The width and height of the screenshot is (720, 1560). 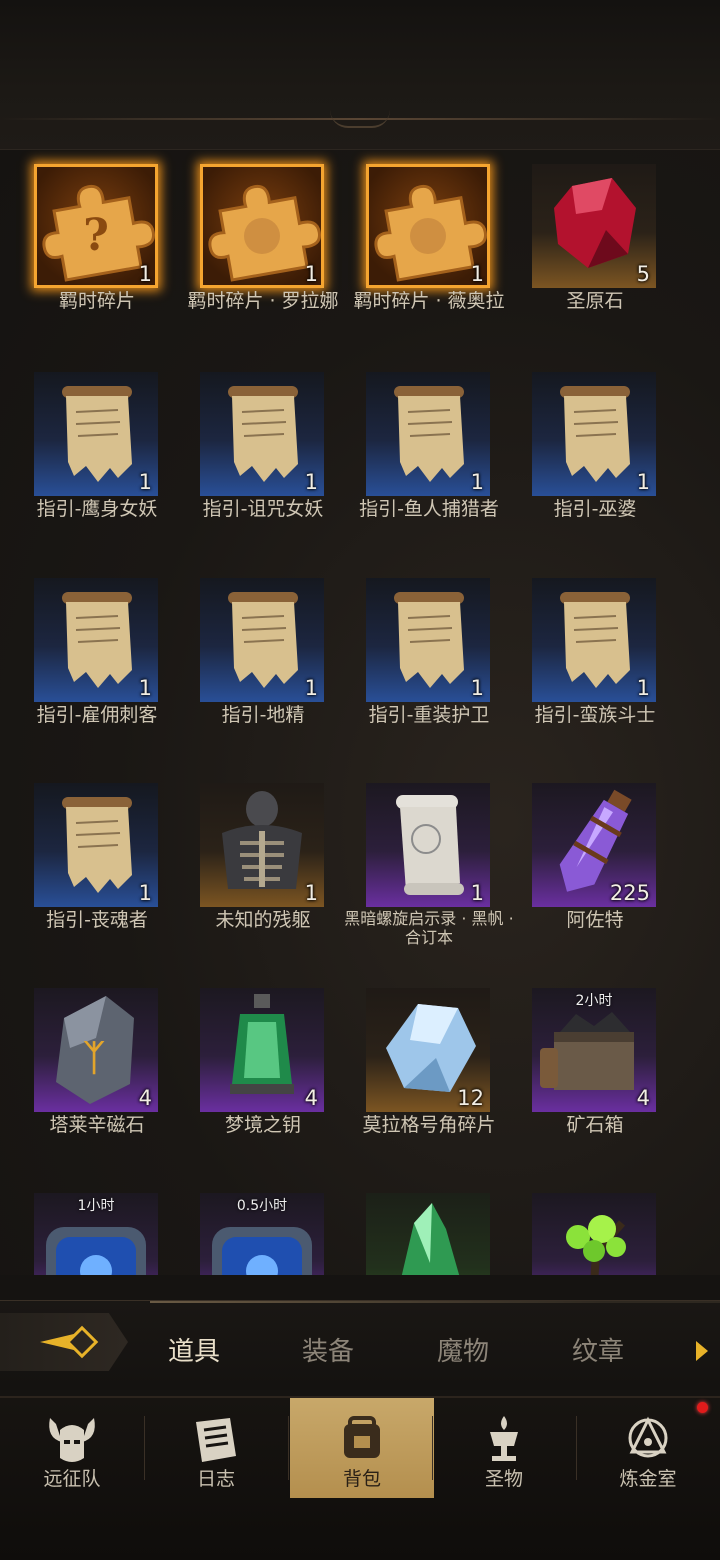 What do you see at coordinates (328, 1349) in the screenshot?
I see `tab-equipment: 装备` at bounding box center [328, 1349].